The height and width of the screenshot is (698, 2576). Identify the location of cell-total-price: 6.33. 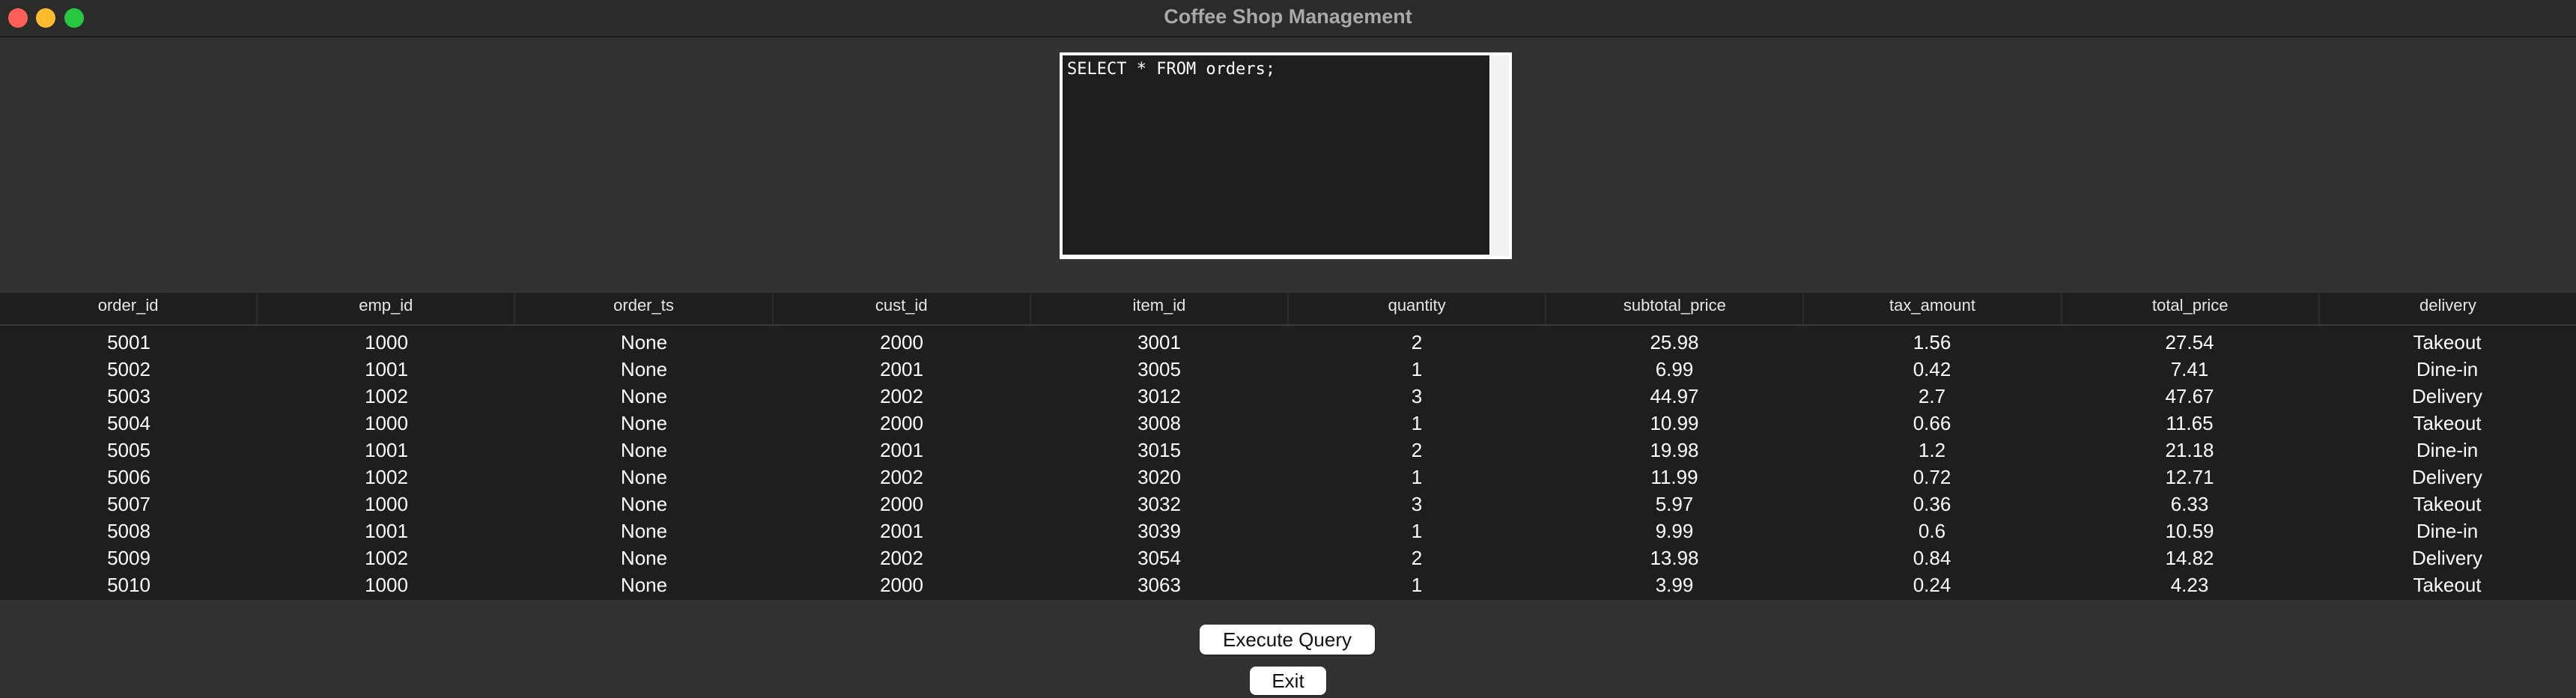
(2189, 504).